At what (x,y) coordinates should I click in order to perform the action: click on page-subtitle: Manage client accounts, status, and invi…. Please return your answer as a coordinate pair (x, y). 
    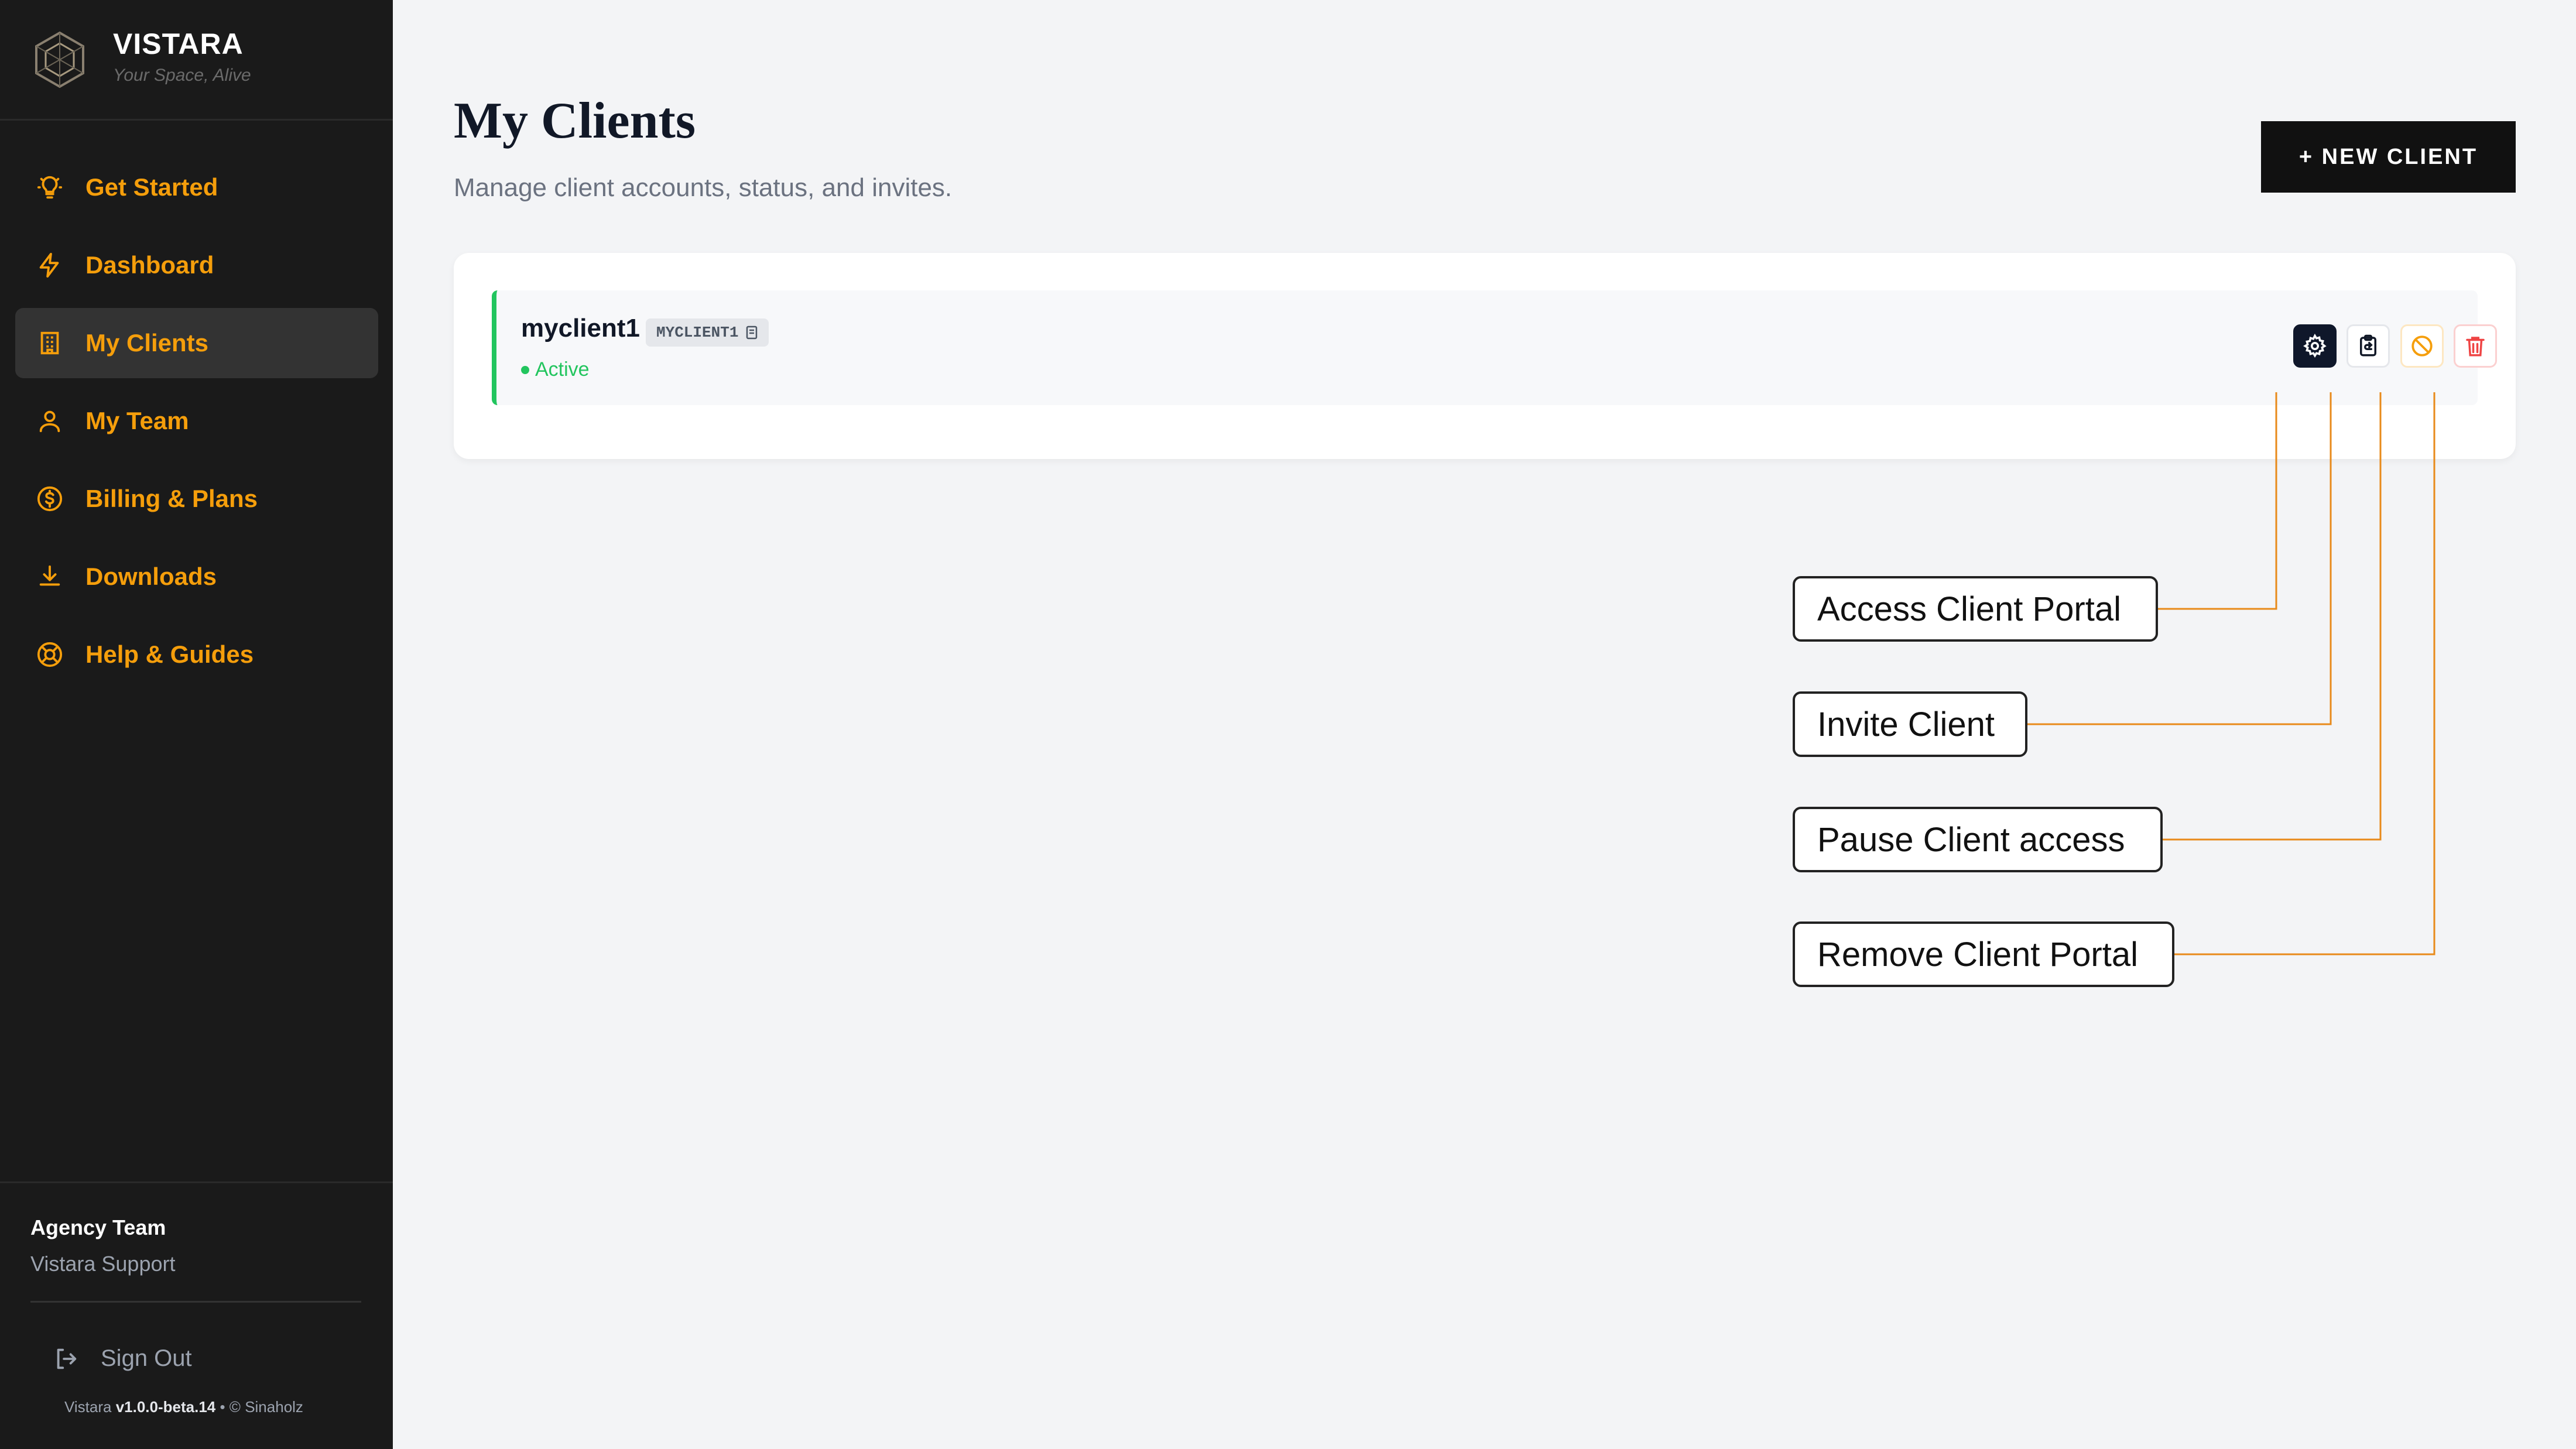
    Looking at the image, I should click on (703, 187).